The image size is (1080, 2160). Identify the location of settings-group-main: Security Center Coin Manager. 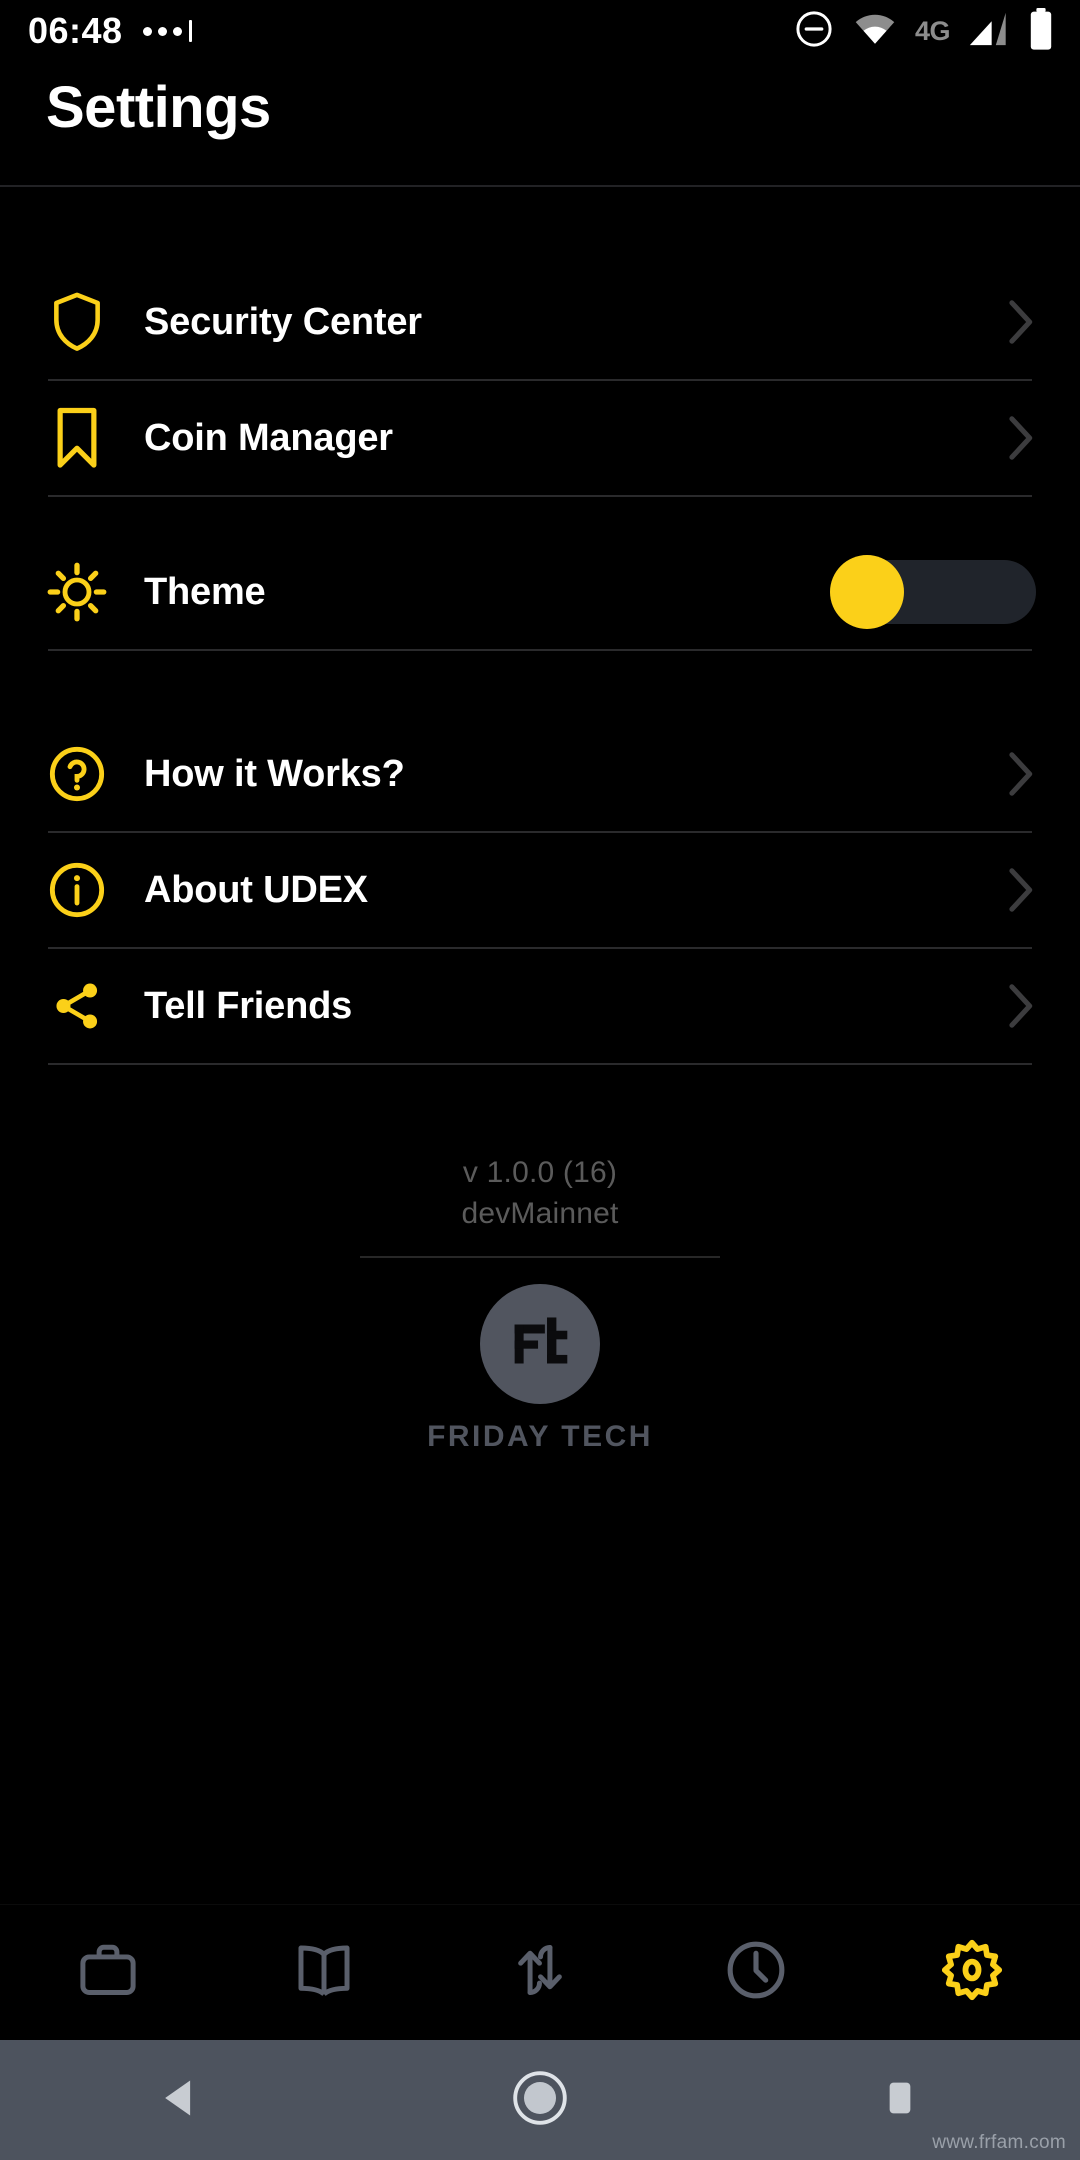
(540, 381).